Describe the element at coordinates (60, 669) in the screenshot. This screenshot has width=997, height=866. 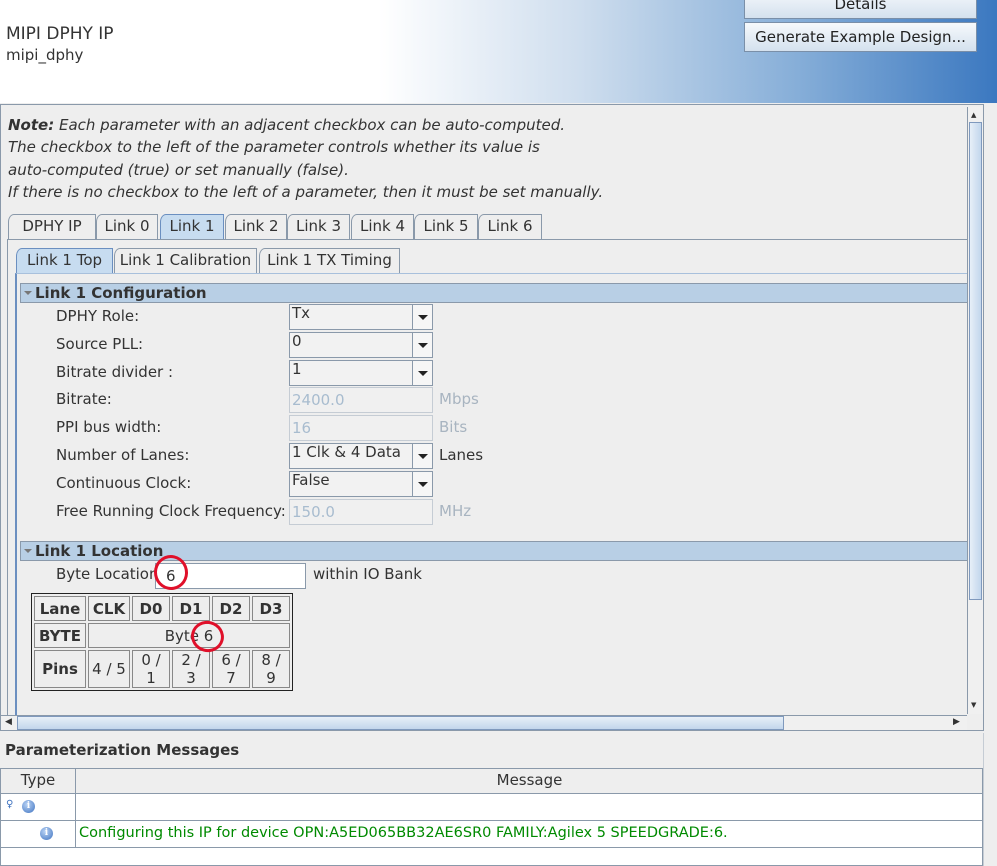
I see `pins-header: Pins` at that location.